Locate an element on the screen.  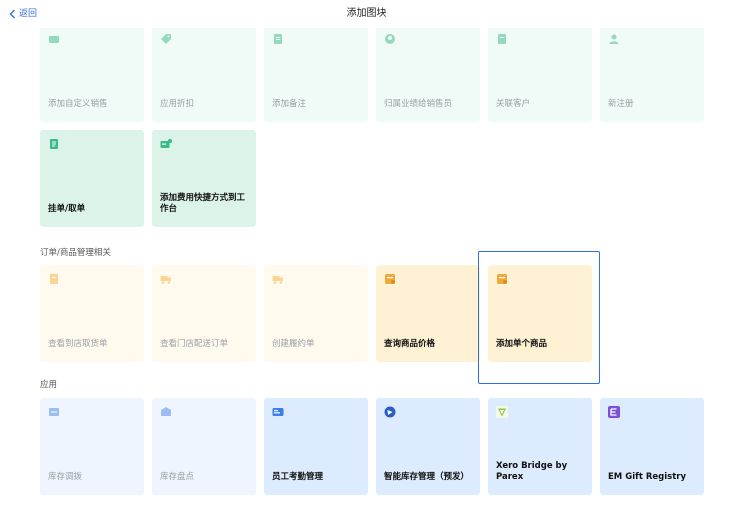
inventory-count-icon is located at coordinates (166, 411).